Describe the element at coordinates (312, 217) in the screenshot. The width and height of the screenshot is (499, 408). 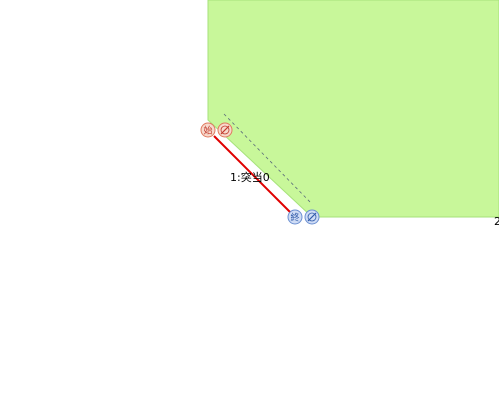
I see `end-mode-marker` at that location.